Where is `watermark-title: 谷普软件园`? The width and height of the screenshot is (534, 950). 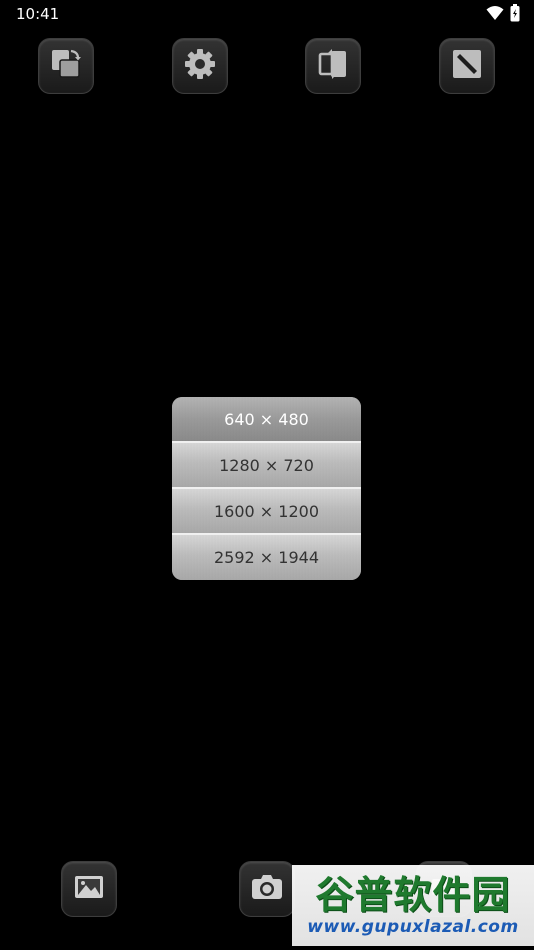
watermark-title: 谷普软件园 is located at coordinates (413, 894).